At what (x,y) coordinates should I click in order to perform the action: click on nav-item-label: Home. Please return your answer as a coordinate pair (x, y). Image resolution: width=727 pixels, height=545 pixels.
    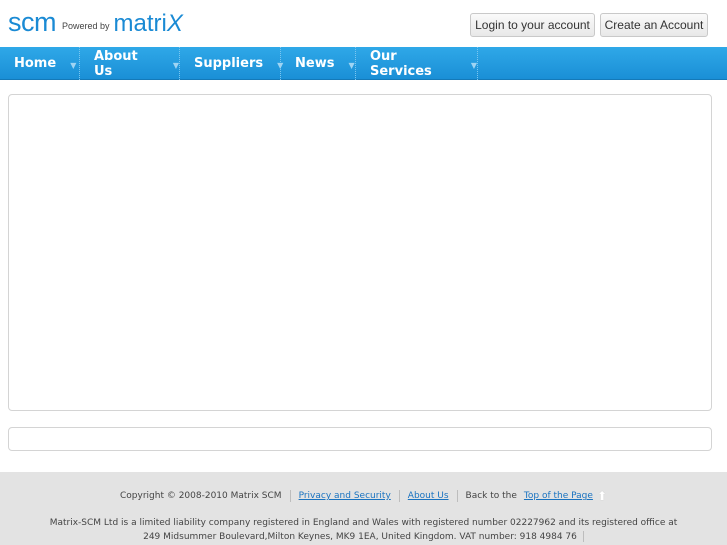
    Looking at the image, I should click on (35, 63).